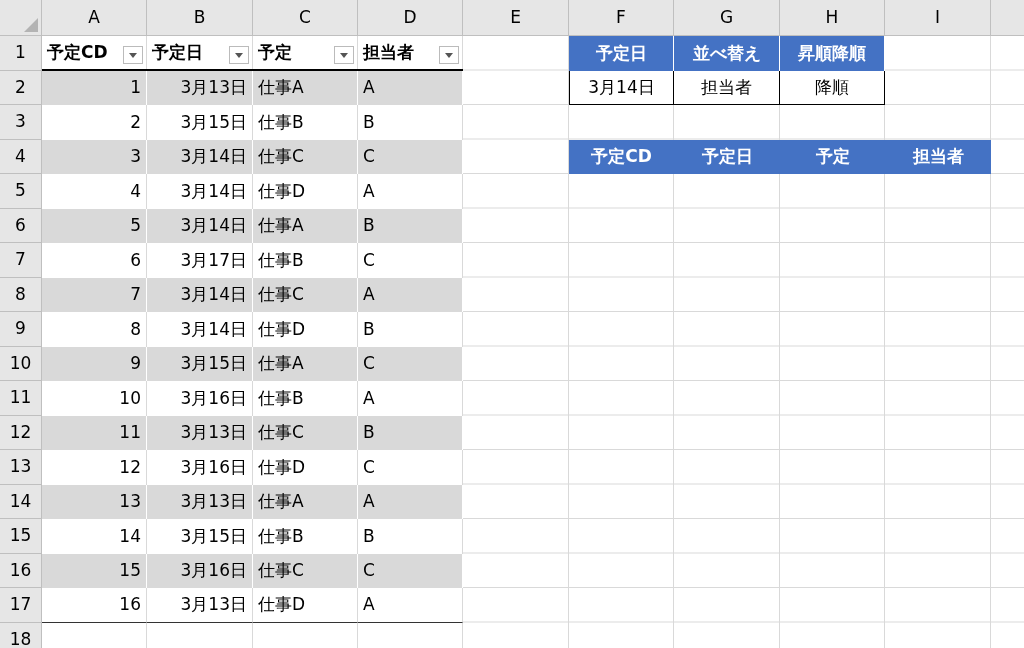  Describe the element at coordinates (200, 570) in the screenshot. I see `table-cell: 3月16日` at that location.